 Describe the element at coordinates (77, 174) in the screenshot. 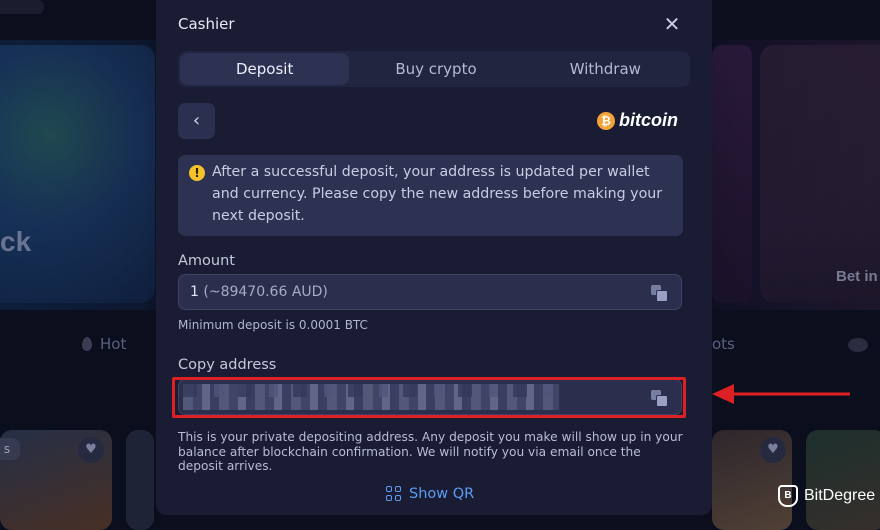

I see `background-promo-card` at that location.